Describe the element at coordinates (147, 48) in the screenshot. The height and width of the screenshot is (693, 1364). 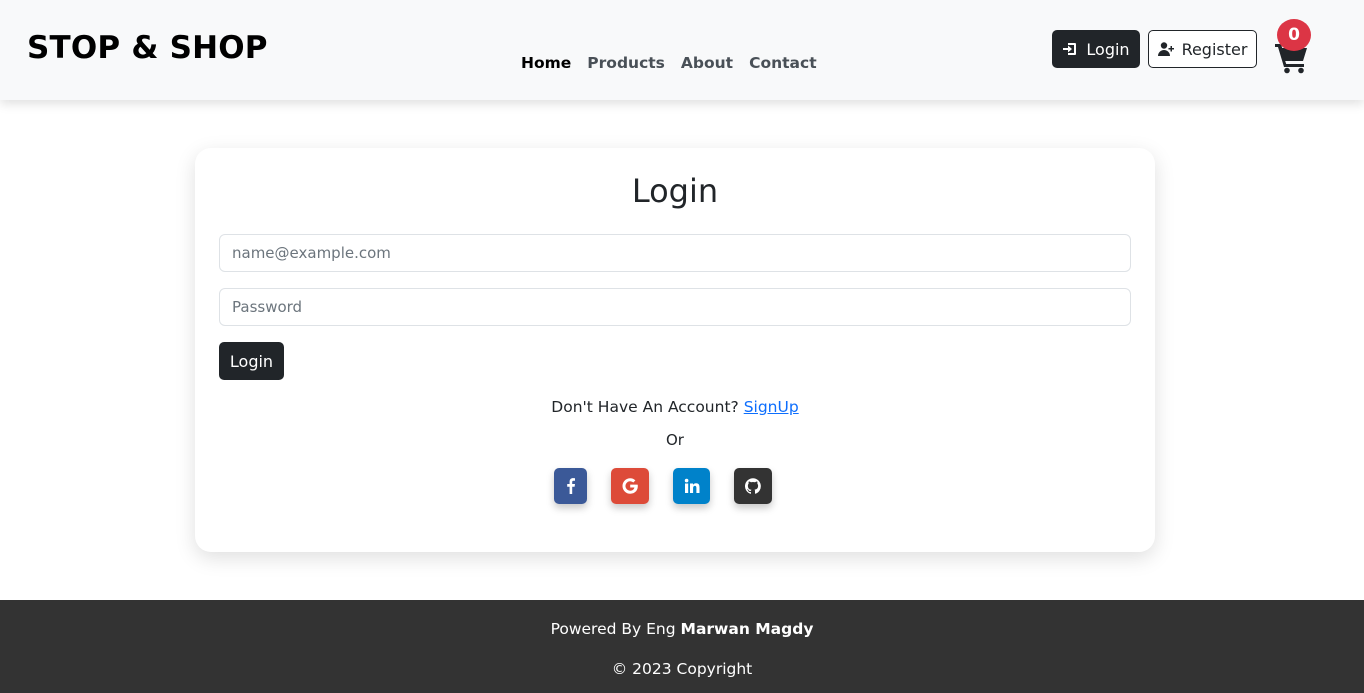
I see `brand-logo: STOP & SHOP` at that location.